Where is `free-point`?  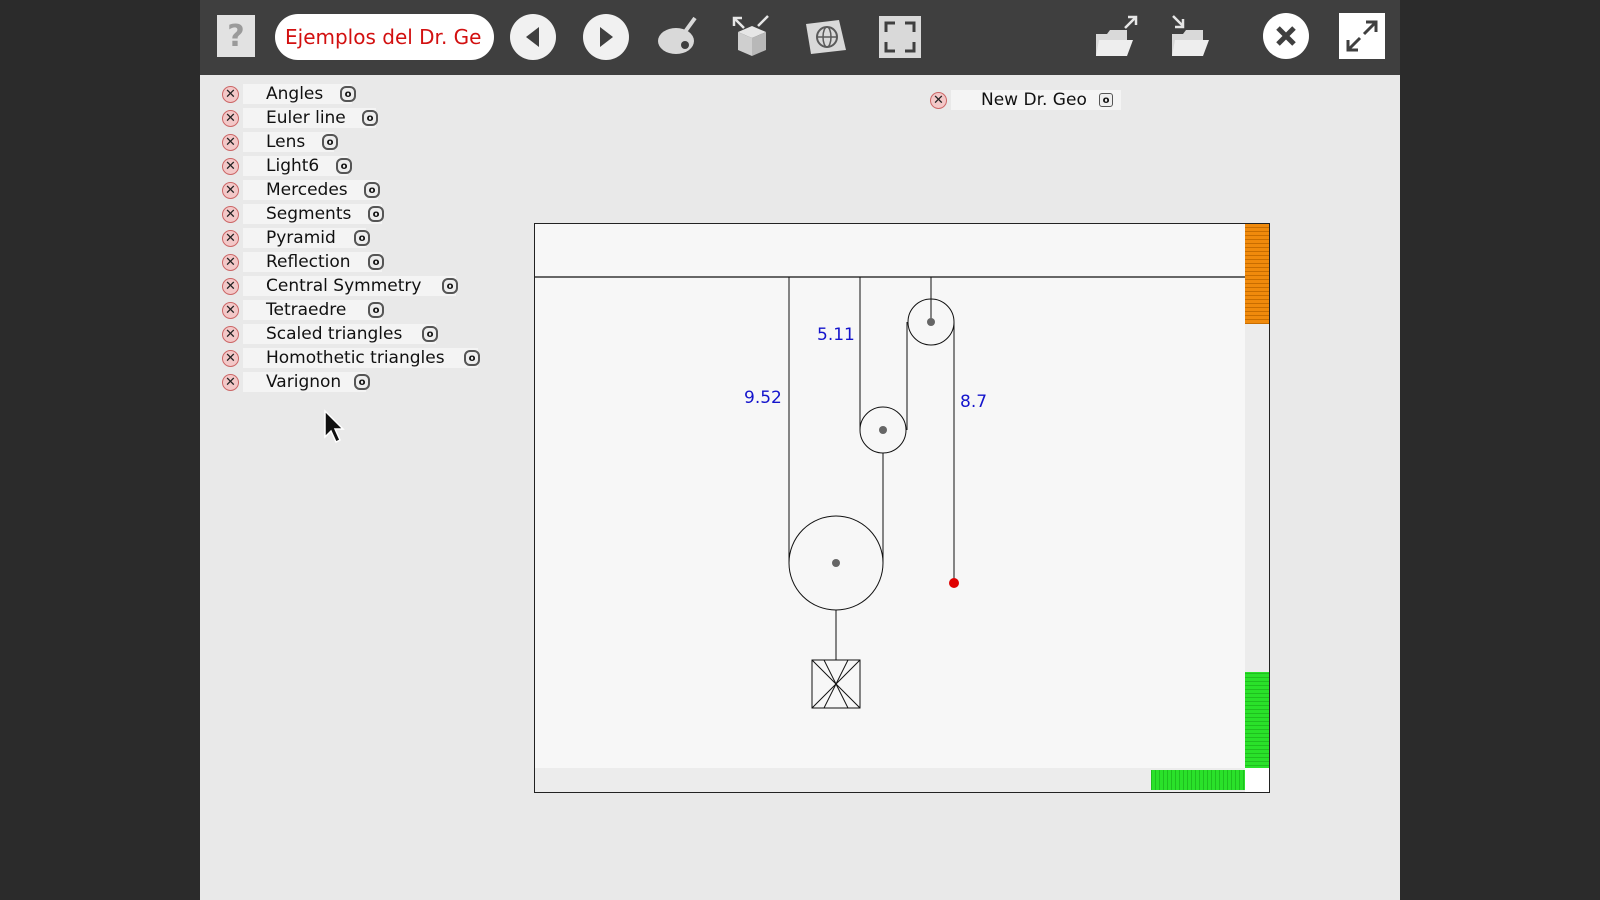
free-point is located at coordinates (954, 583).